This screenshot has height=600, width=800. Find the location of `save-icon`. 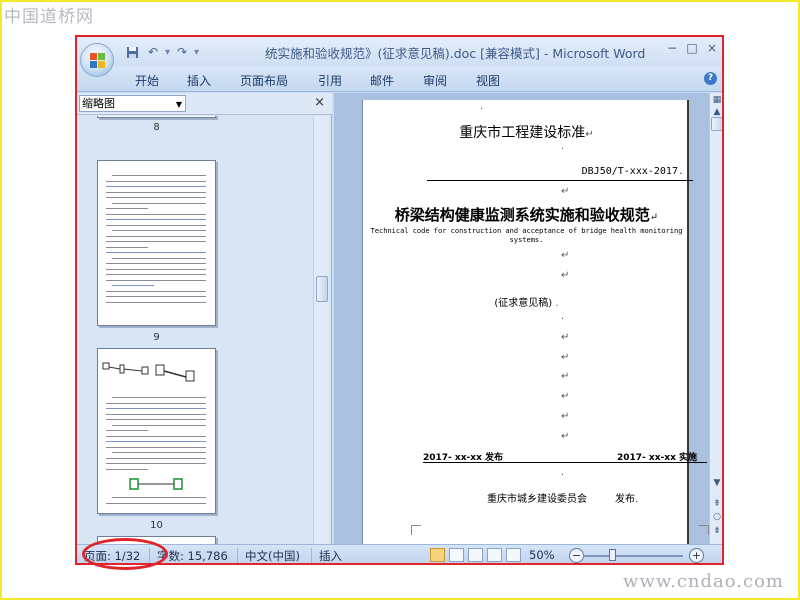

save-icon is located at coordinates (132, 52).